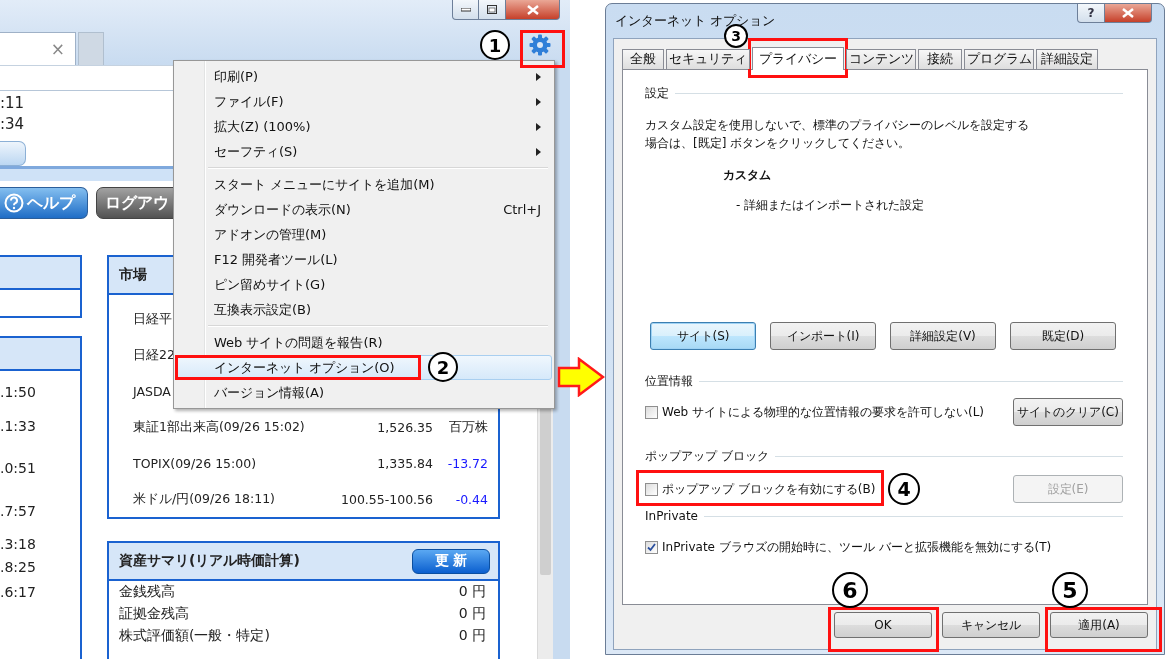 The image size is (1173, 659). Describe the element at coordinates (152, 391) in the screenshot. I see `market-name: JASDA` at that location.